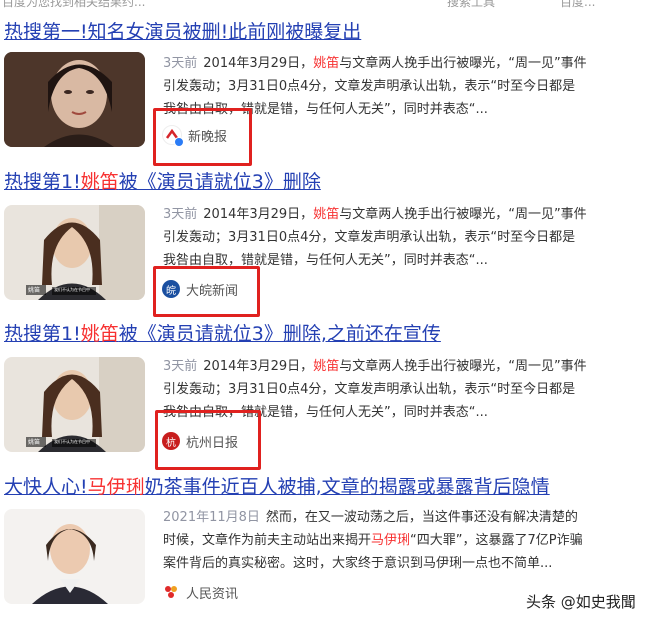 The image size is (667, 626). What do you see at coordinates (212, 594) in the screenshot?
I see `source-name: 人民资讯` at bounding box center [212, 594].